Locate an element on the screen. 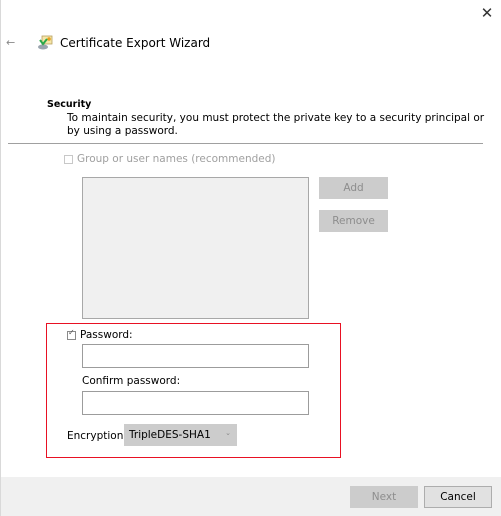  wizard-header: Certificate Export Wizard is located at coordinates (123, 43).